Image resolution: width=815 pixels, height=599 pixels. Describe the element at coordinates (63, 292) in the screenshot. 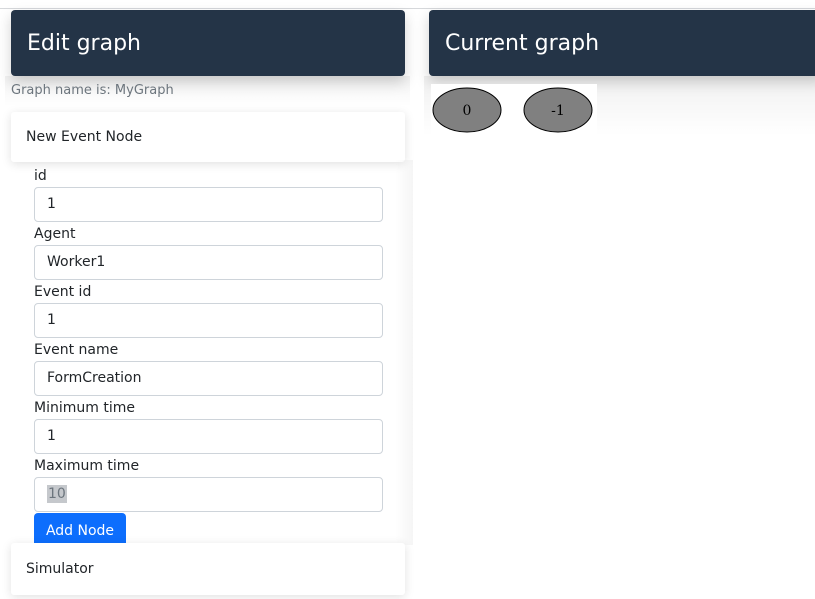

I see `event-id-label: Event id` at that location.